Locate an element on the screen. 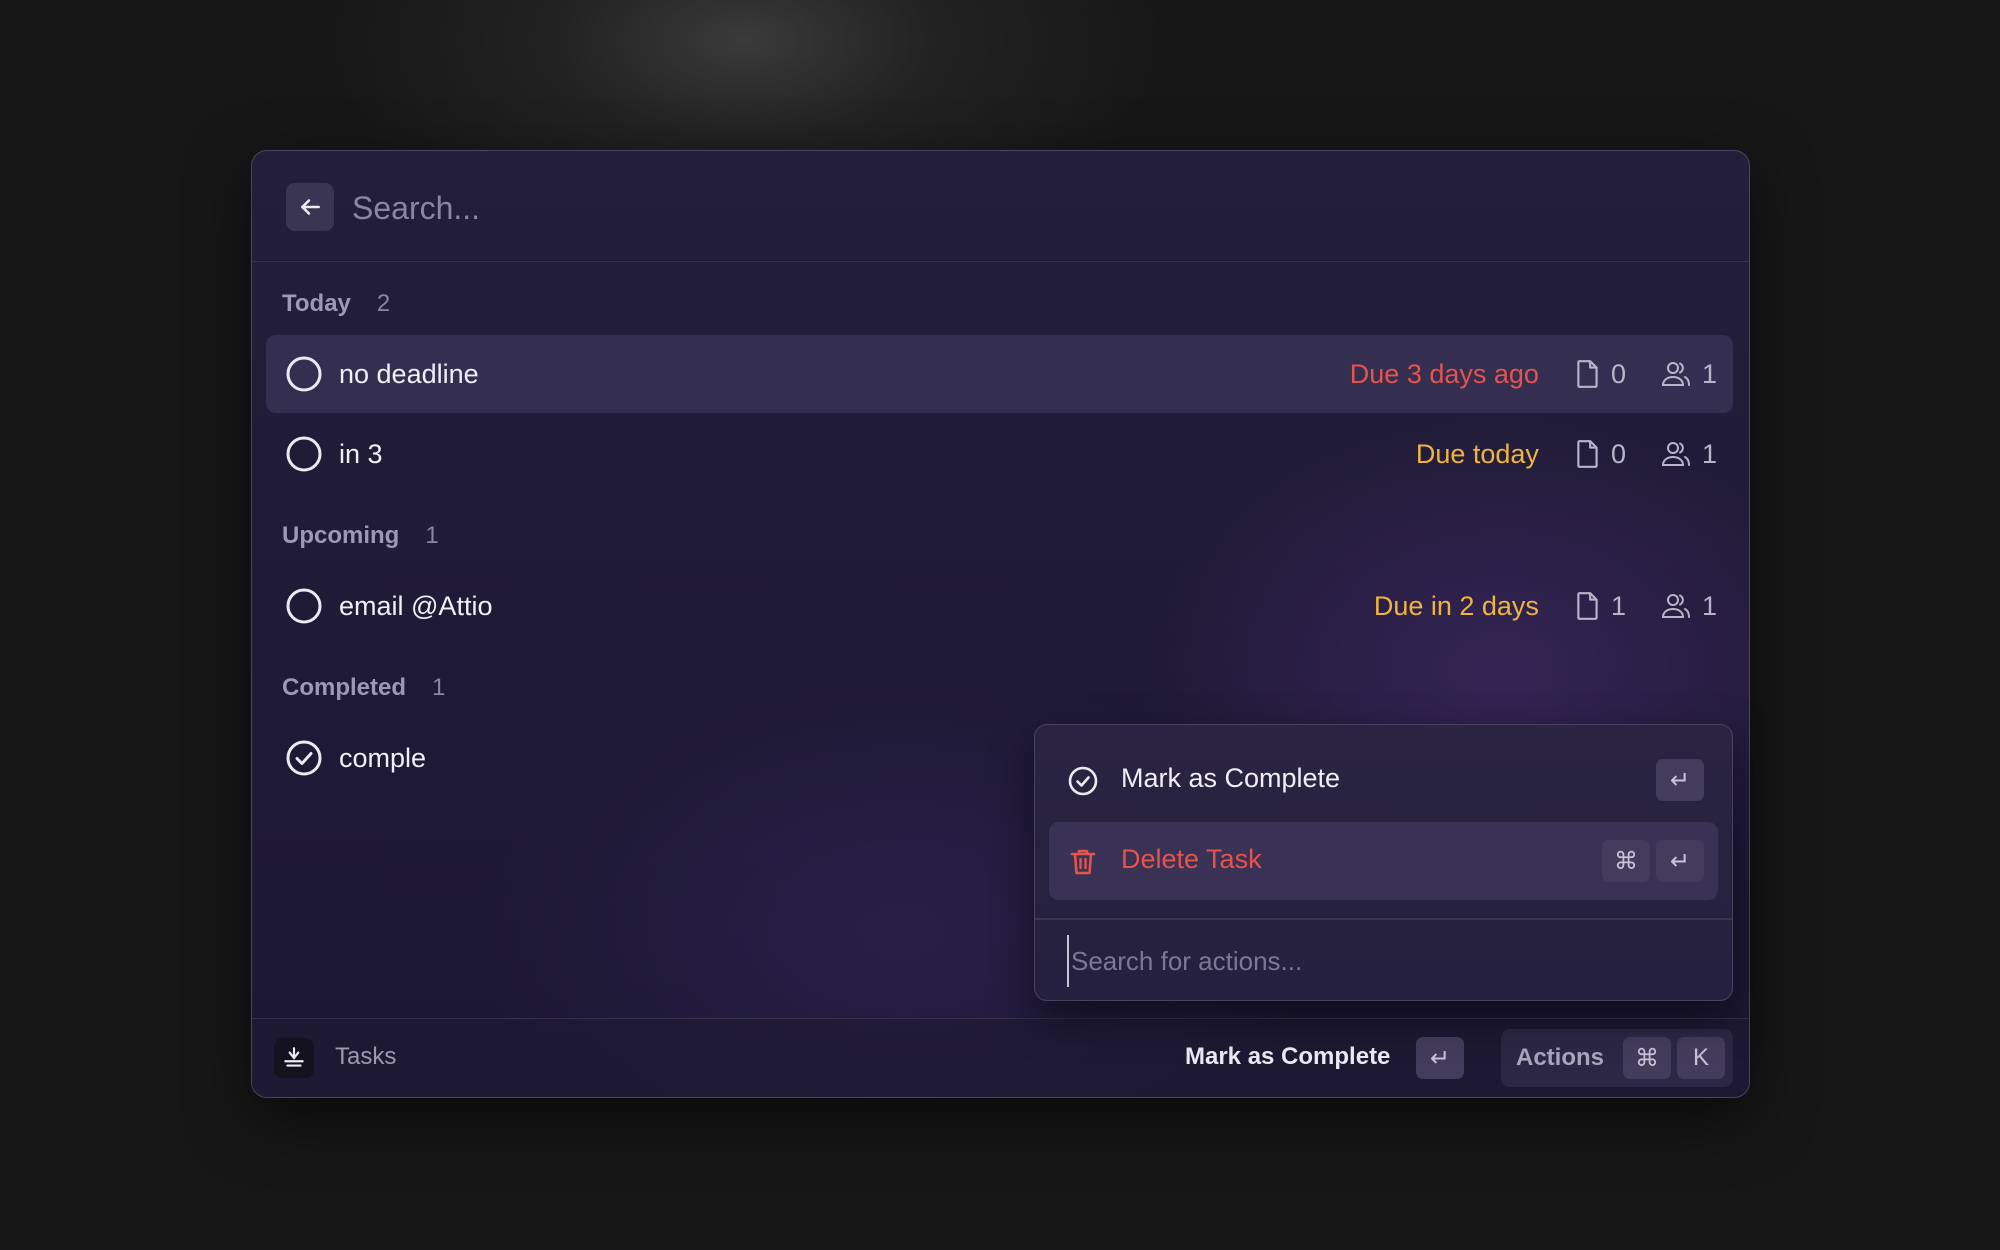 This screenshot has height=1250, width=2000. section-header-upcoming: Upcoming 1 is located at coordinates (360, 536).